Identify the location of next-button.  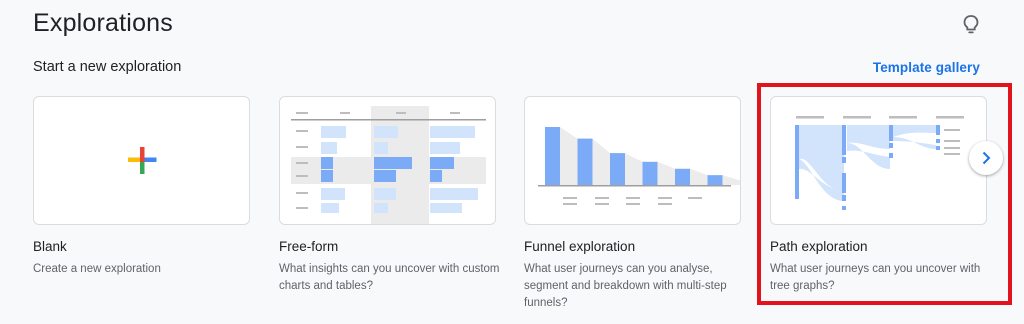
(986, 158).